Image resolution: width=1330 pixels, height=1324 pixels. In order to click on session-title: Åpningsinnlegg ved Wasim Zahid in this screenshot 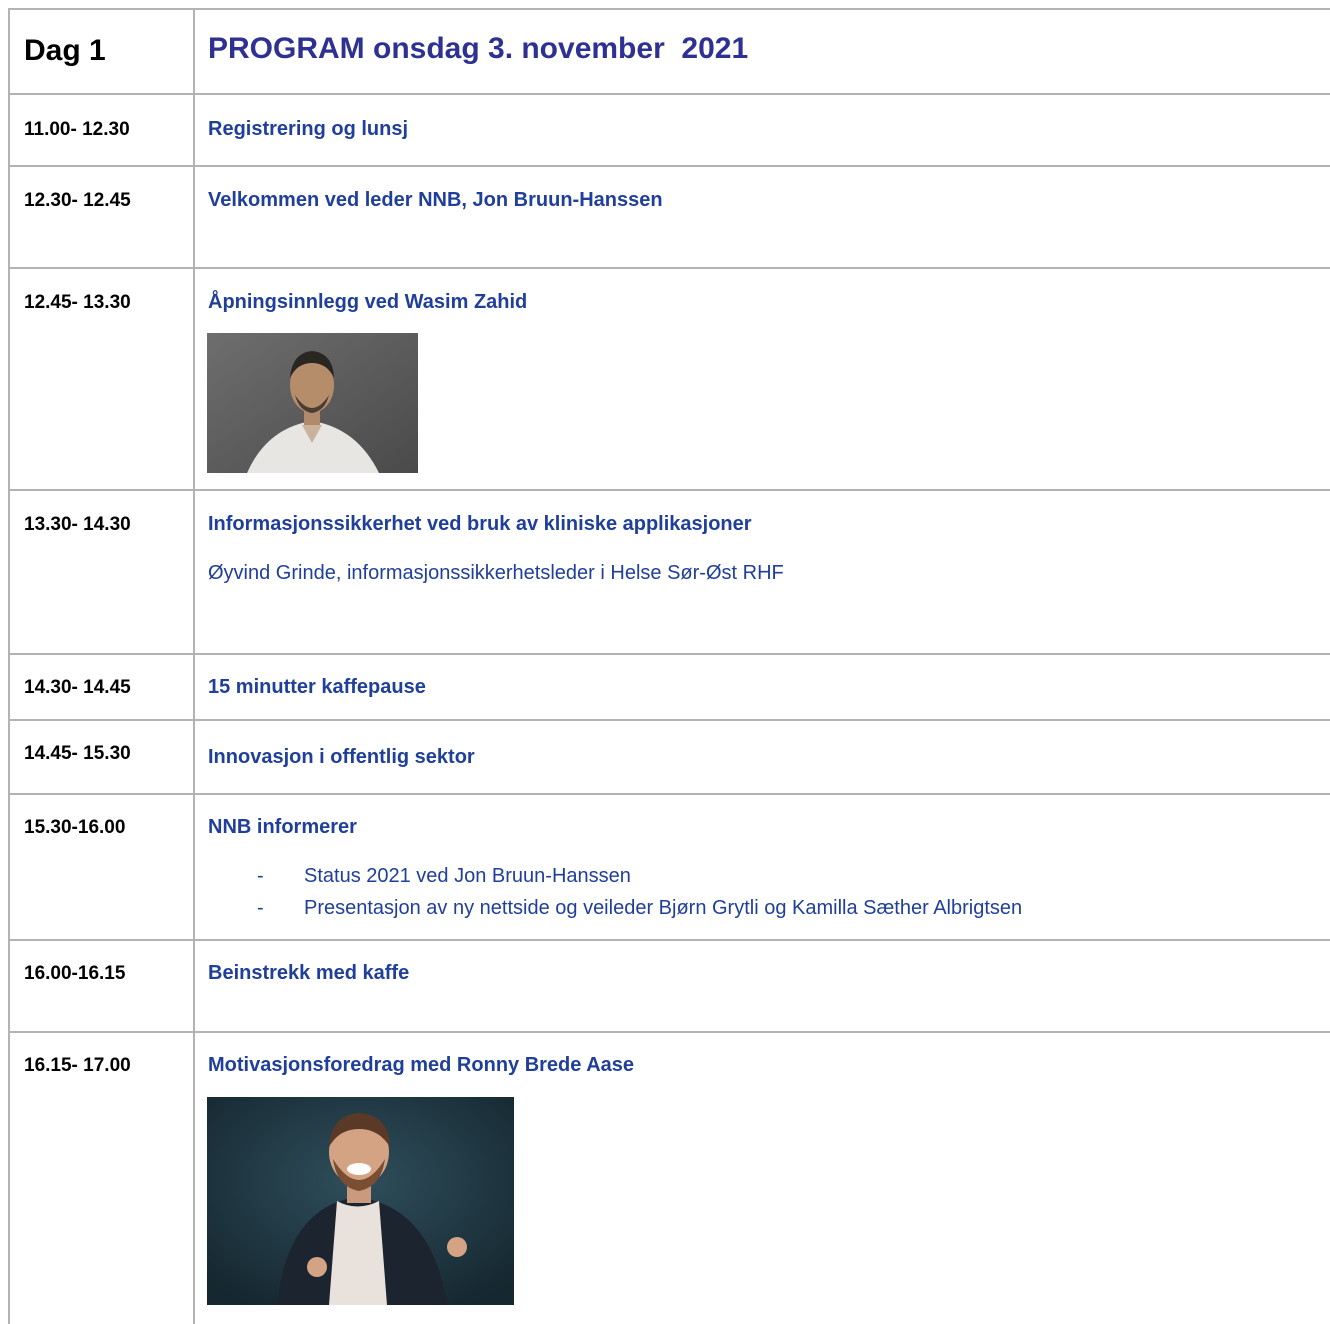, I will do `click(368, 302)`.